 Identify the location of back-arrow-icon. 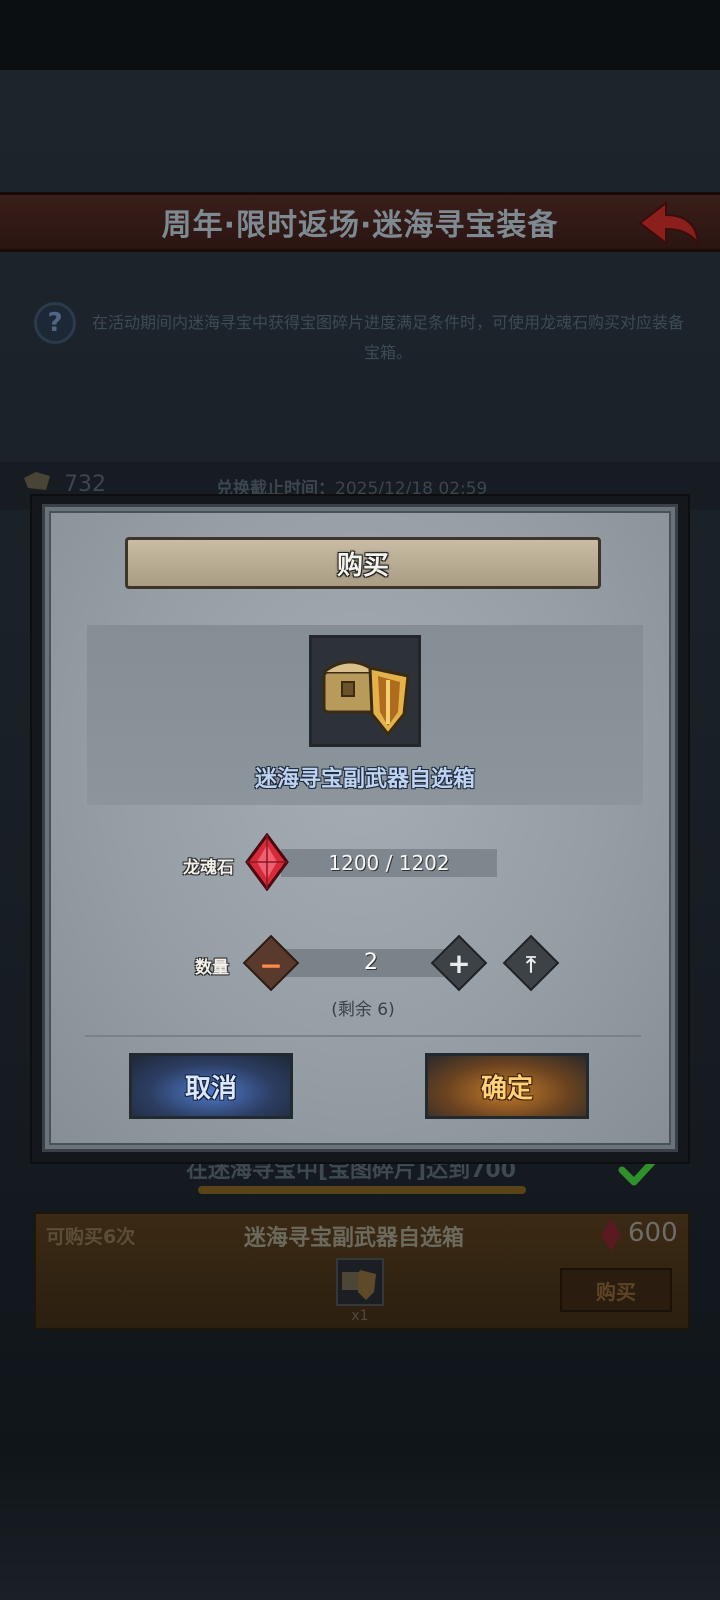
(669, 224).